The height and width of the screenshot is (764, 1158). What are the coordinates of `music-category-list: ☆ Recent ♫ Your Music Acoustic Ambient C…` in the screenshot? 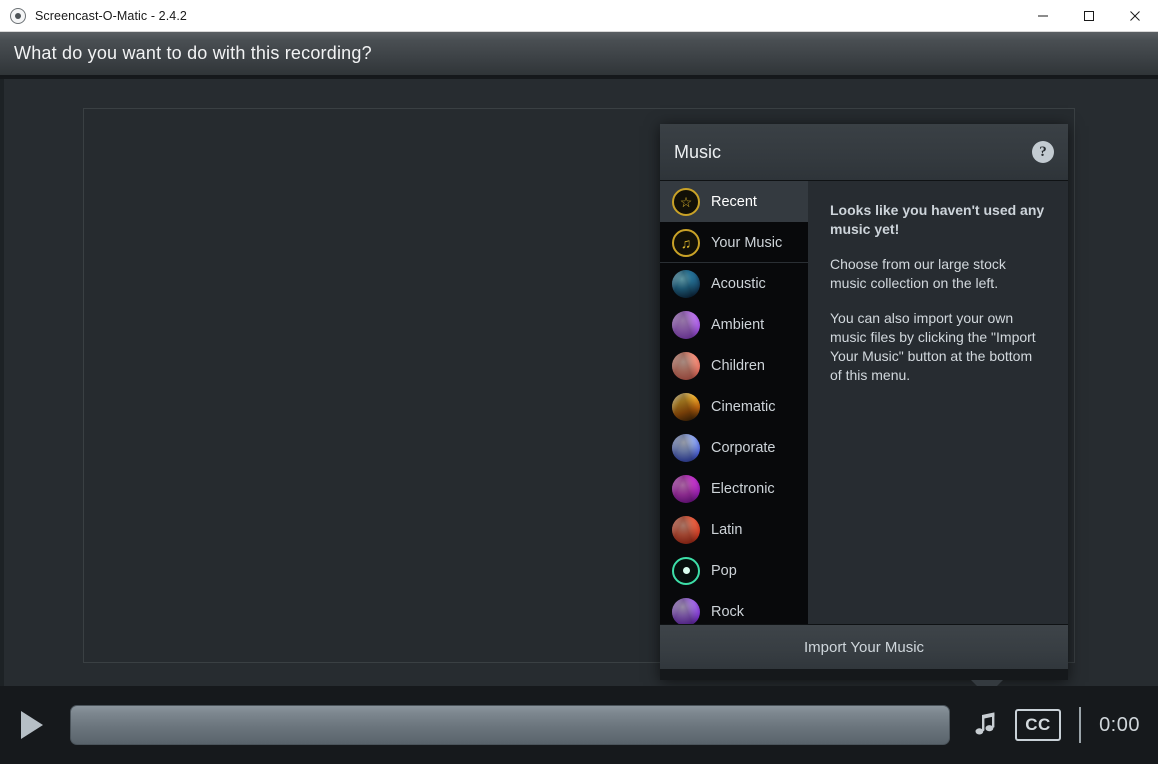 It's located at (734, 402).